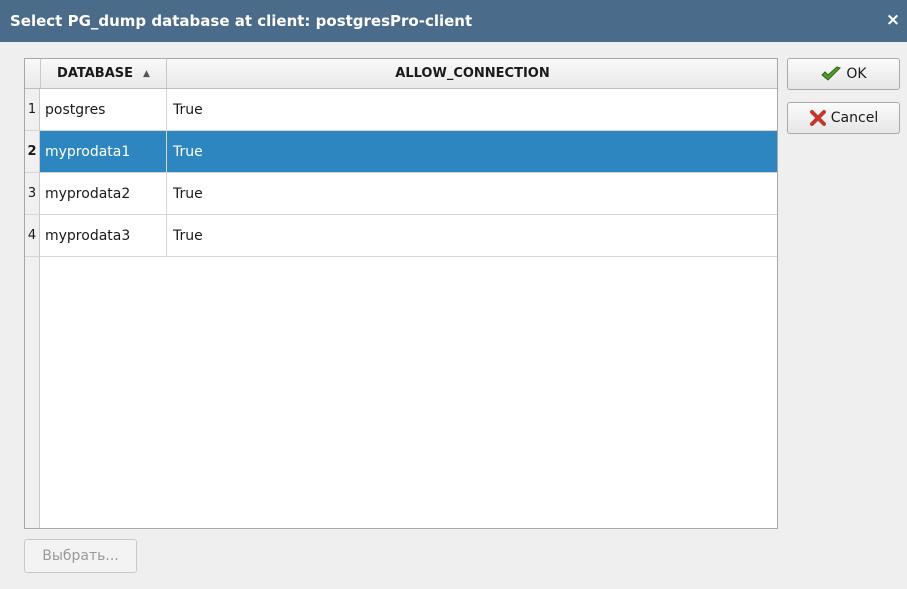 Image resolution: width=907 pixels, height=589 pixels. Describe the element at coordinates (32, 151) in the screenshot. I see `row-number: 2` at that location.